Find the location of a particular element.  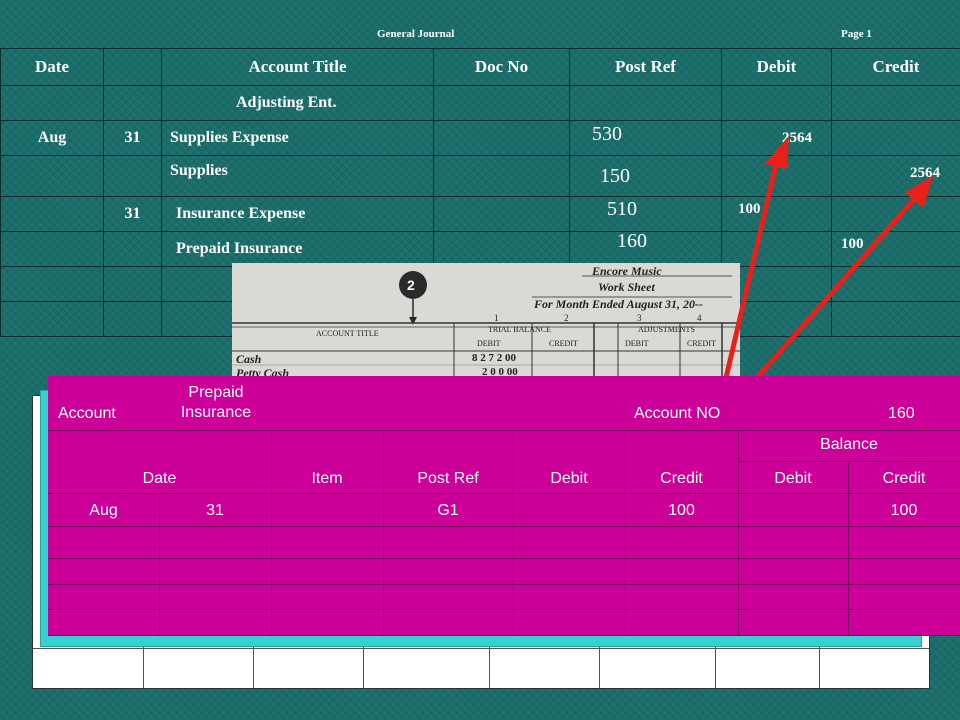

ledger-balance-header: Balance is located at coordinates (849, 444).